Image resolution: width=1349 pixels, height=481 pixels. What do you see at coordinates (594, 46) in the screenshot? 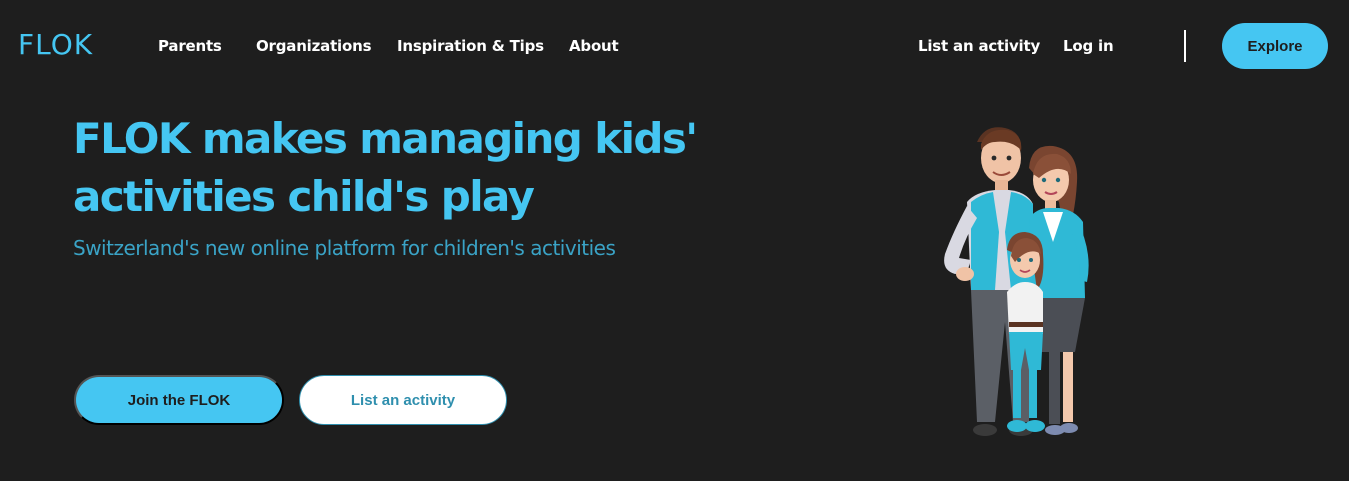
I see `nav-link-about: About` at bounding box center [594, 46].